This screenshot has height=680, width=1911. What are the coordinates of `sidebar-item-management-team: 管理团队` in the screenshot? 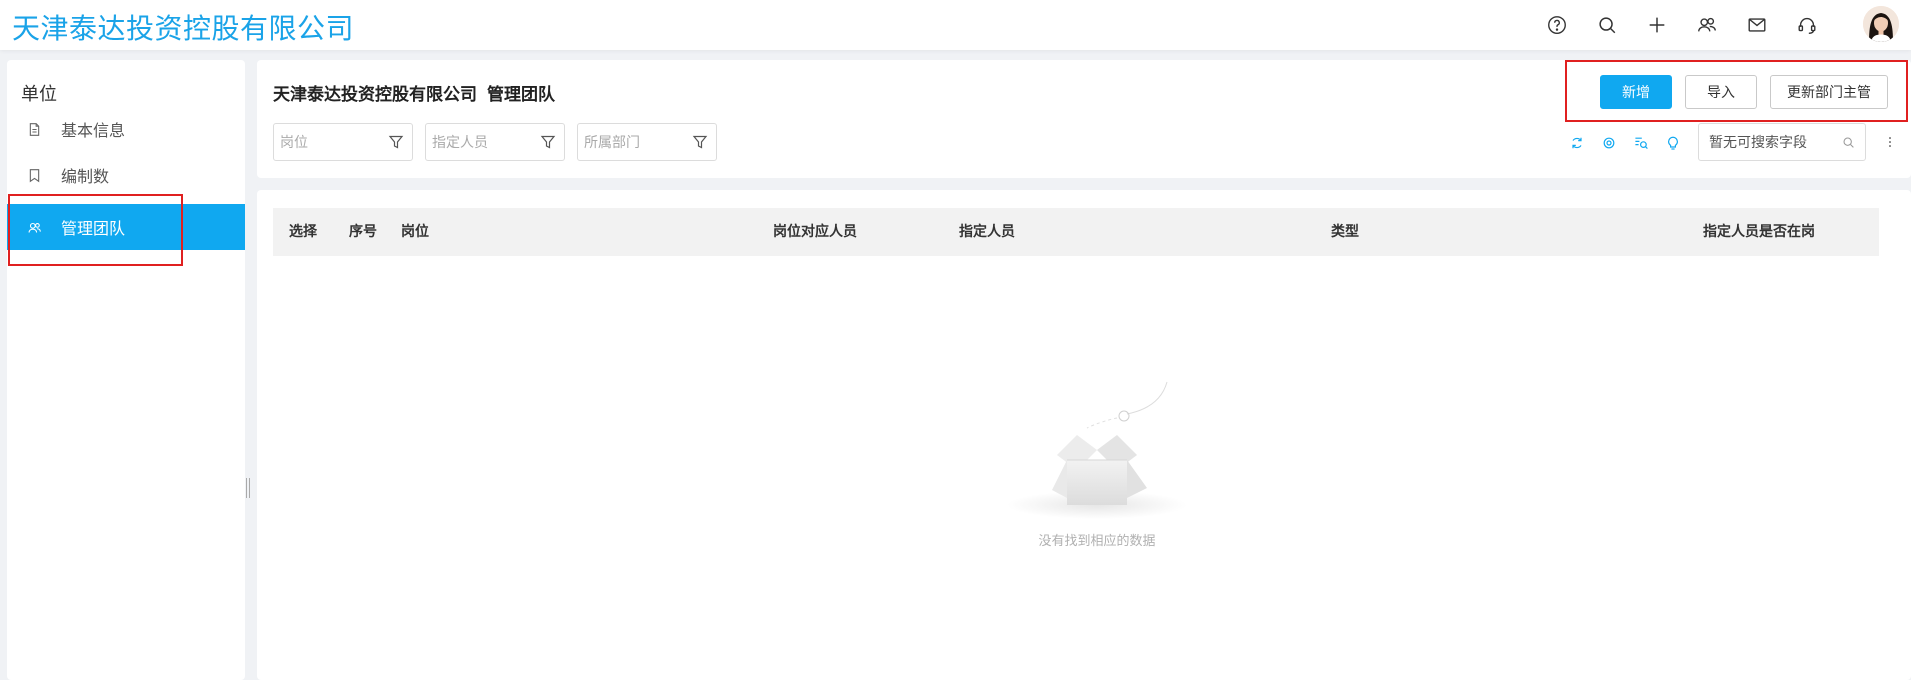 It's located at (126, 227).